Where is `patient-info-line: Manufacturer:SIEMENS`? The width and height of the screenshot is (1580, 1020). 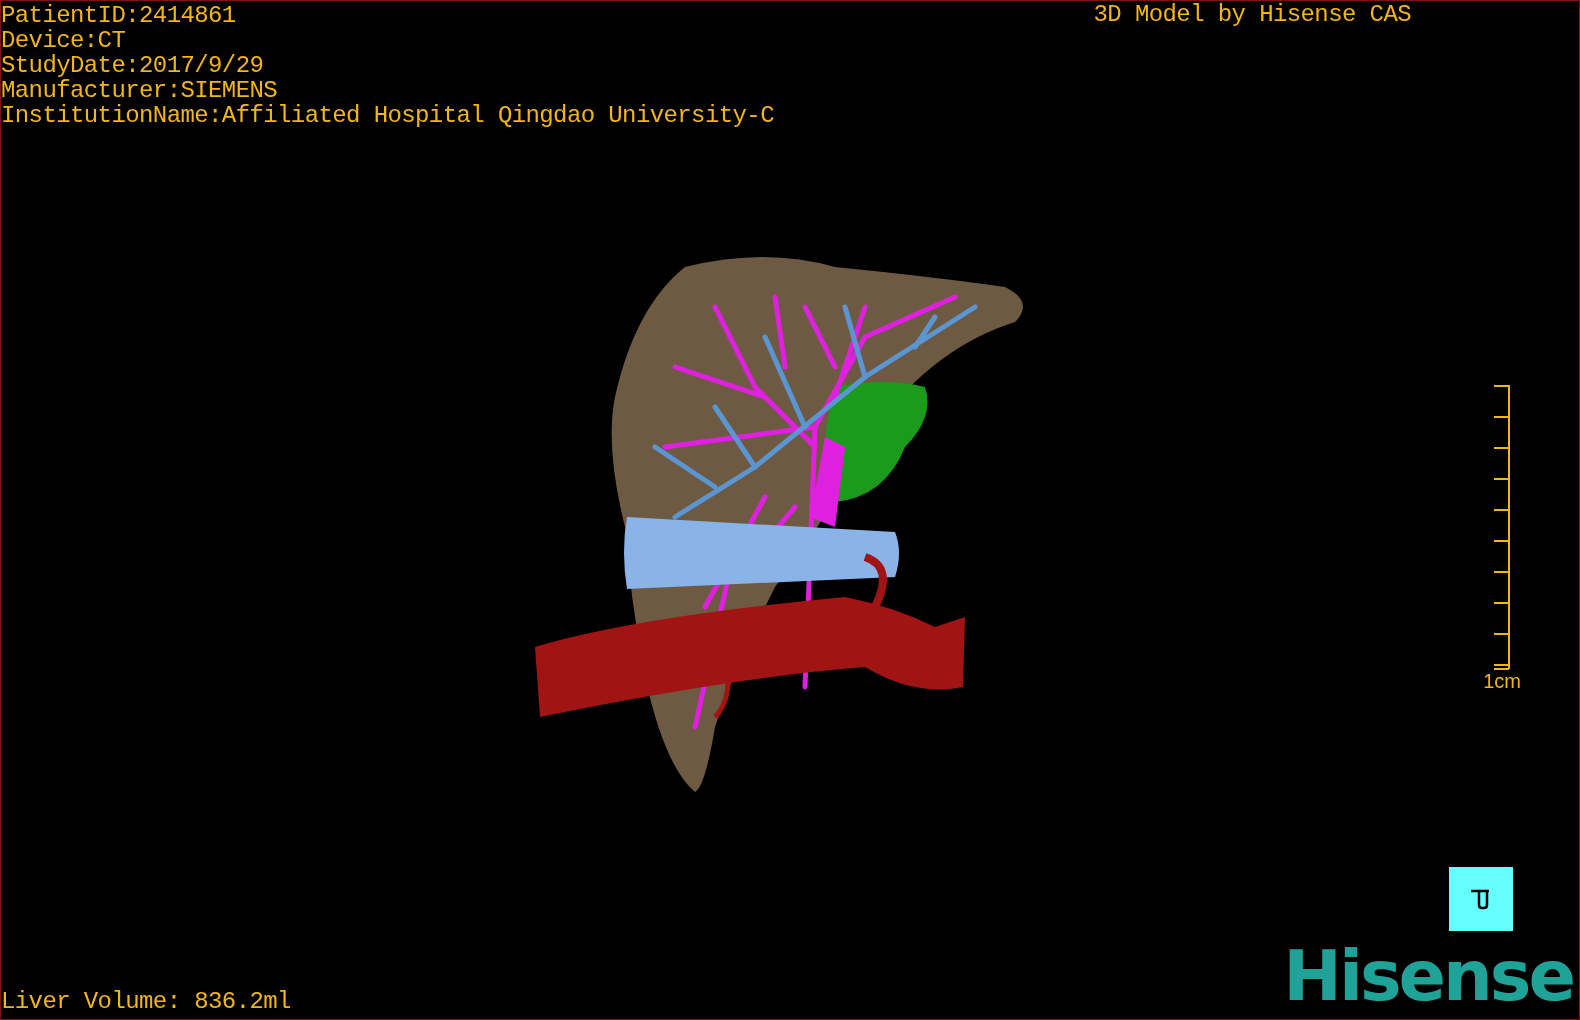 patient-info-line: Manufacturer:SIEMENS is located at coordinates (140, 90).